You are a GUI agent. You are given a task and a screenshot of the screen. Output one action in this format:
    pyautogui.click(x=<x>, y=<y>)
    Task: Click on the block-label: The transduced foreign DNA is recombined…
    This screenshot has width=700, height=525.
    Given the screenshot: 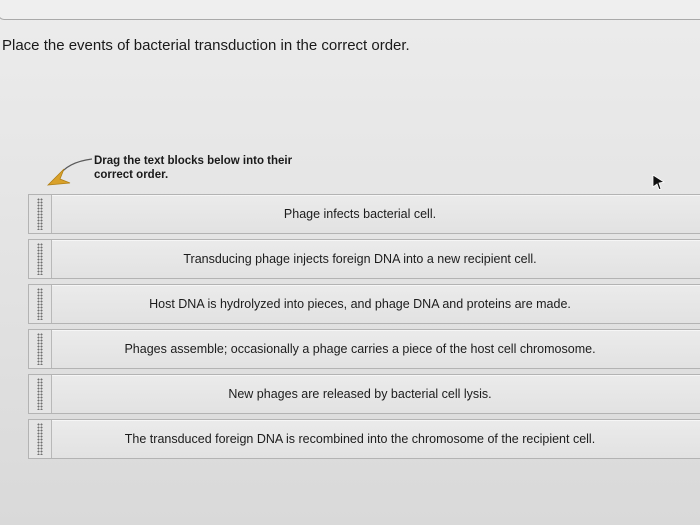 What is the action you would take?
    pyautogui.click(x=360, y=439)
    